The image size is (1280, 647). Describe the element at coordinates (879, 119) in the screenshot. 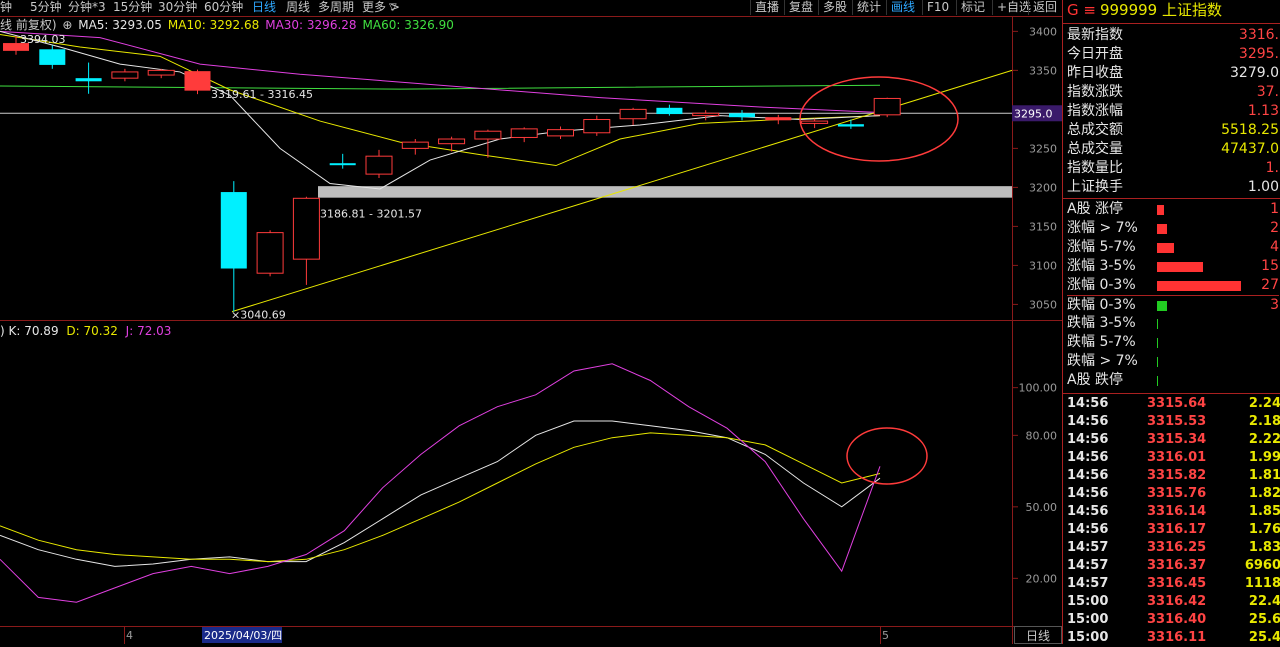

I see `highlight-ellipse-top` at that location.